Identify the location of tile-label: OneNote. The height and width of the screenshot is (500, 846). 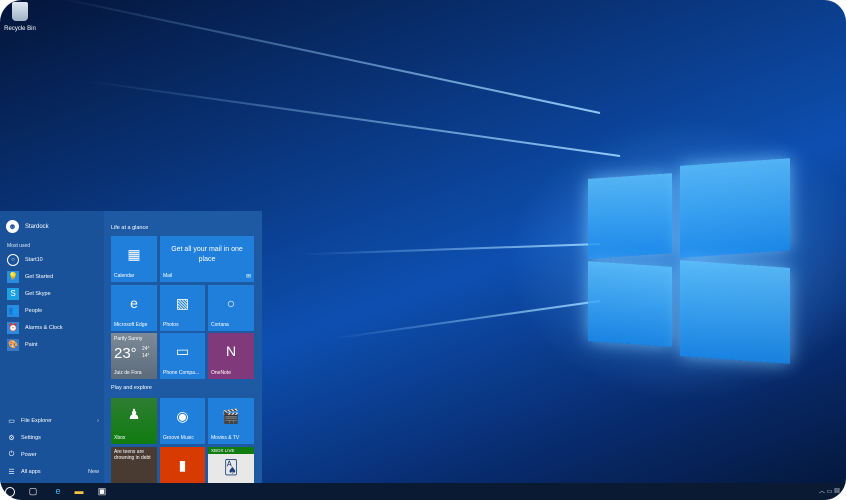
(221, 373).